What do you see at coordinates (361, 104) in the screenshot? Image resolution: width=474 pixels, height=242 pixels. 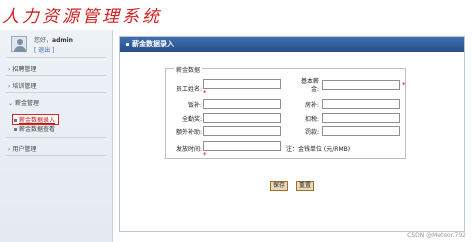 I see `housing-allowance-input` at bounding box center [361, 104].